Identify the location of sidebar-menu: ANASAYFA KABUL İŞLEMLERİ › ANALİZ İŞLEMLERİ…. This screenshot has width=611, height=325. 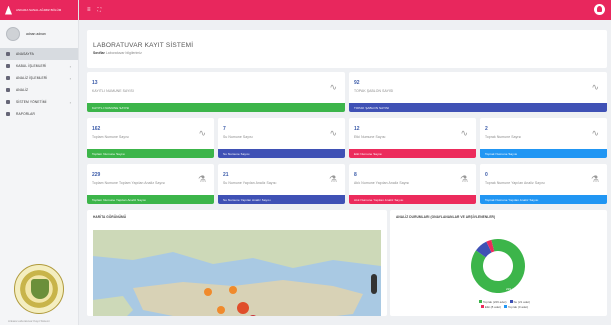
(39, 84).